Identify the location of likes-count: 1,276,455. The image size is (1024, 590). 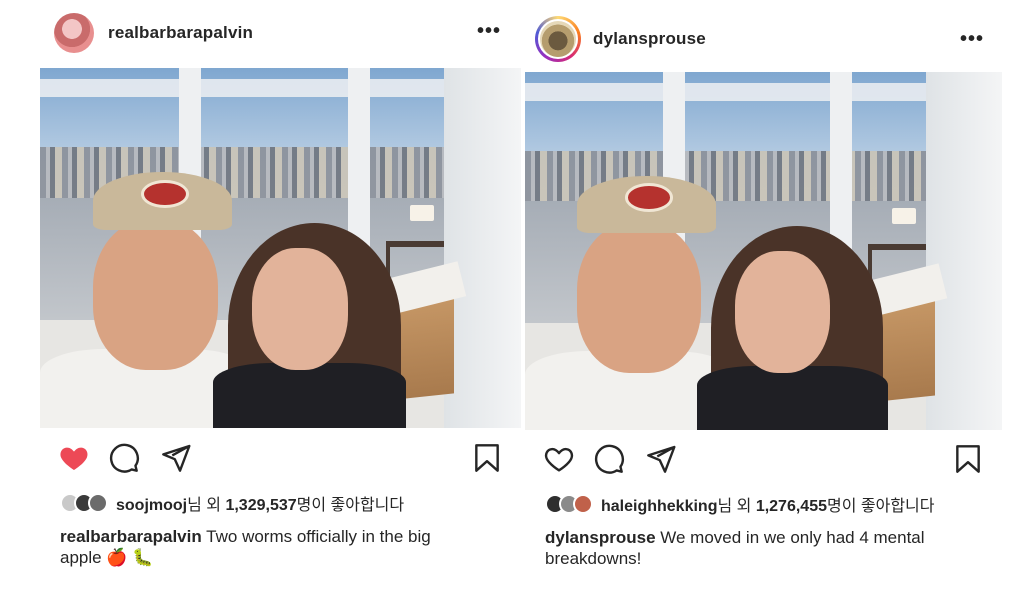
(791, 506).